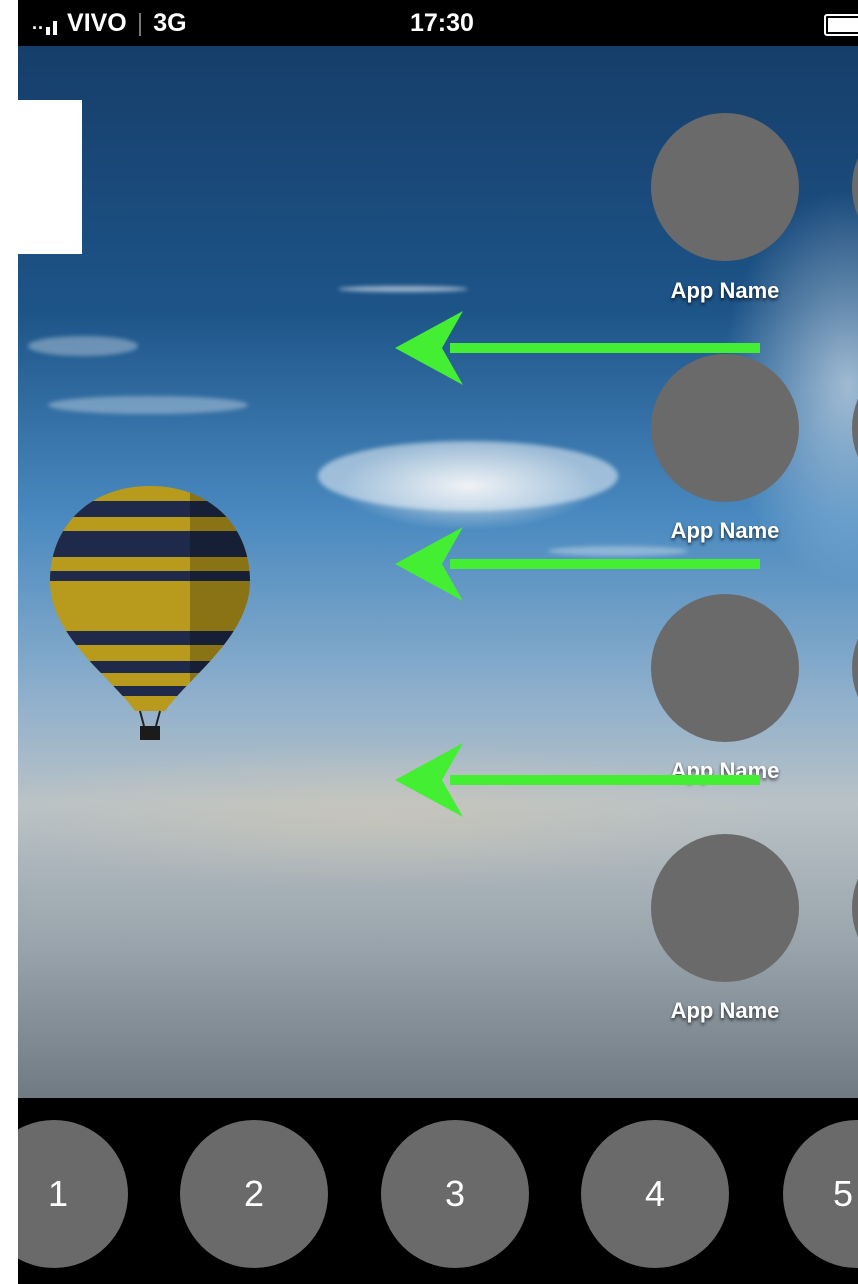  What do you see at coordinates (57, 1193) in the screenshot?
I see `dock-item-label: 1` at bounding box center [57, 1193].